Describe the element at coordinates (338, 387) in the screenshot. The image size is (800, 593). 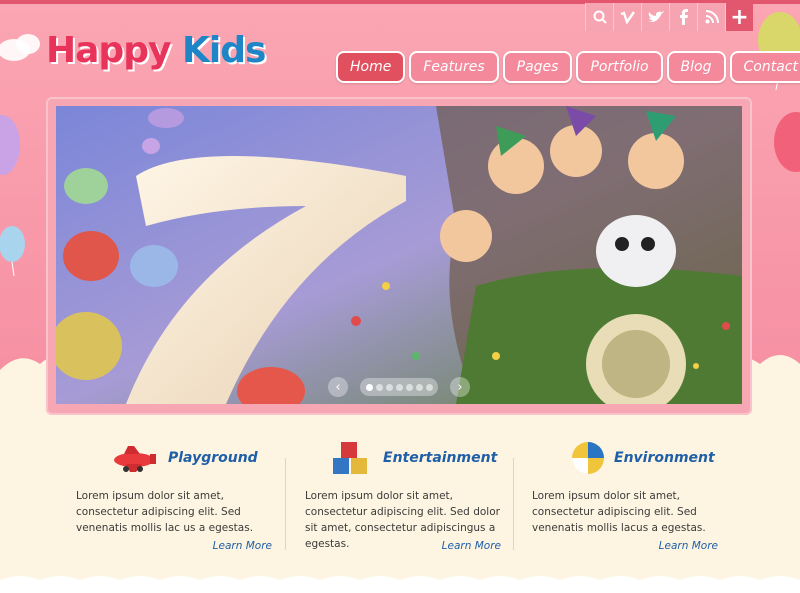
I see `slider-prev-button: ‹` at that location.